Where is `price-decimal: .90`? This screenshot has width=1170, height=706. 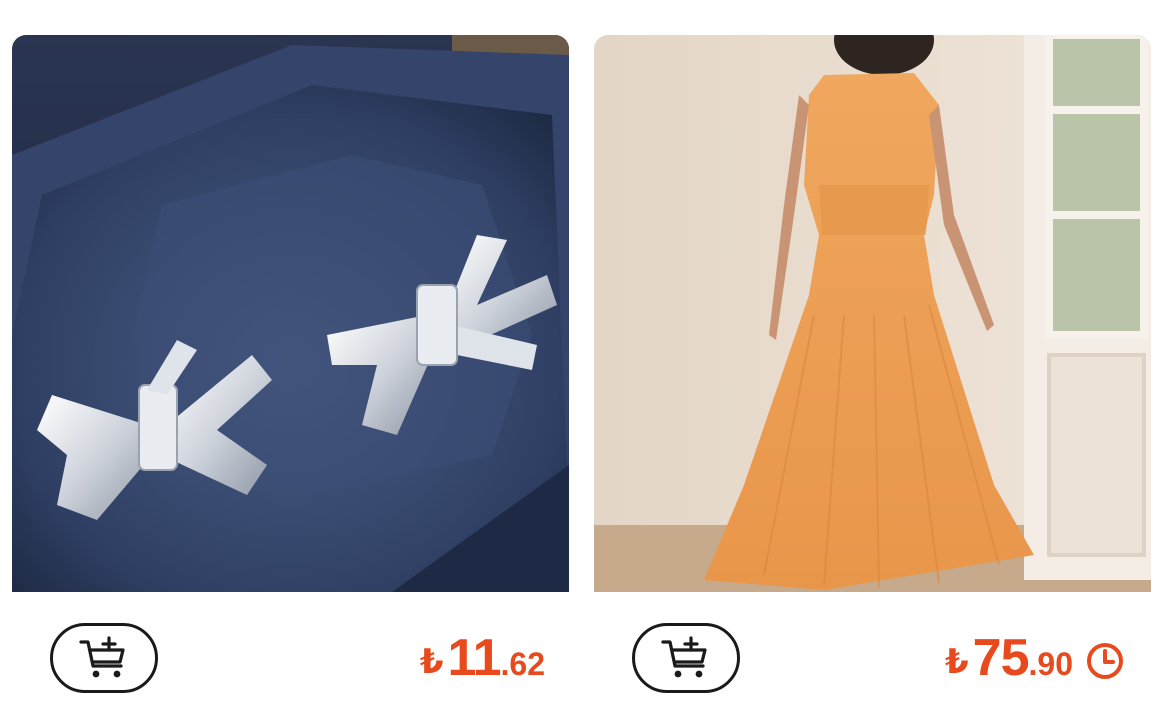 price-decimal: .90 is located at coordinates (1050, 664).